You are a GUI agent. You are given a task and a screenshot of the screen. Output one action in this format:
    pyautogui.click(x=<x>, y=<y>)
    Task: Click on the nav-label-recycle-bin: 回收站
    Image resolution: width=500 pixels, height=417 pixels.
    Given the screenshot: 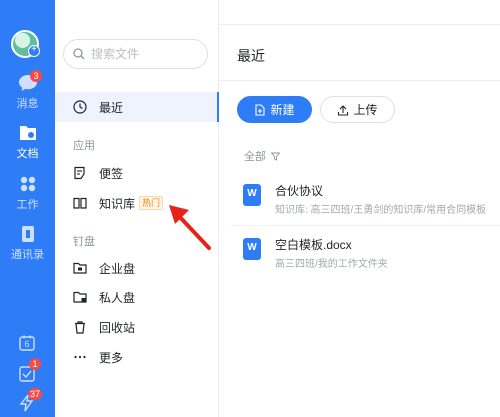 What is the action you would take?
    pyautogui.click(x=117, y=327)
    